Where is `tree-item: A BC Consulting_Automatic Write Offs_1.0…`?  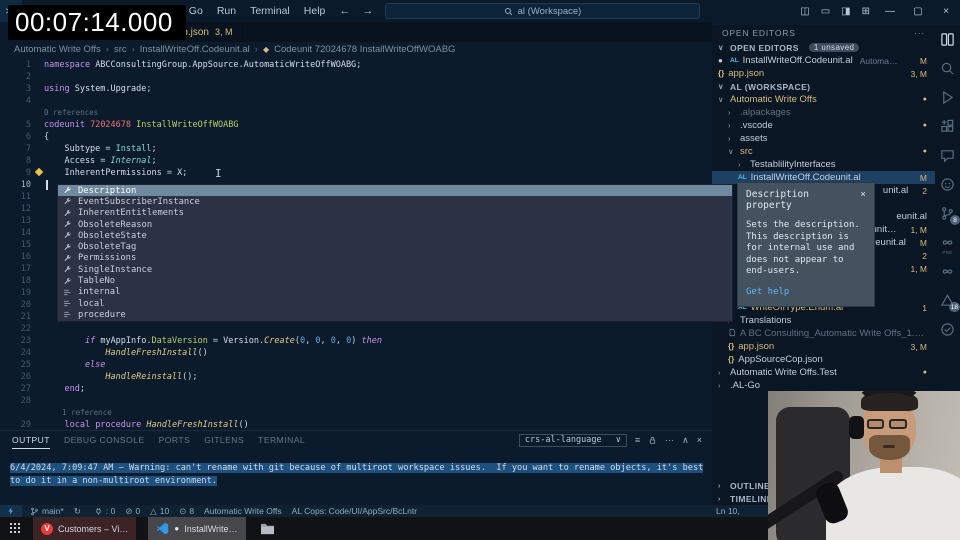 tree-item: A BC Consulting_Automatic Write Offs_1.0… is located at coordinates (823, 333).